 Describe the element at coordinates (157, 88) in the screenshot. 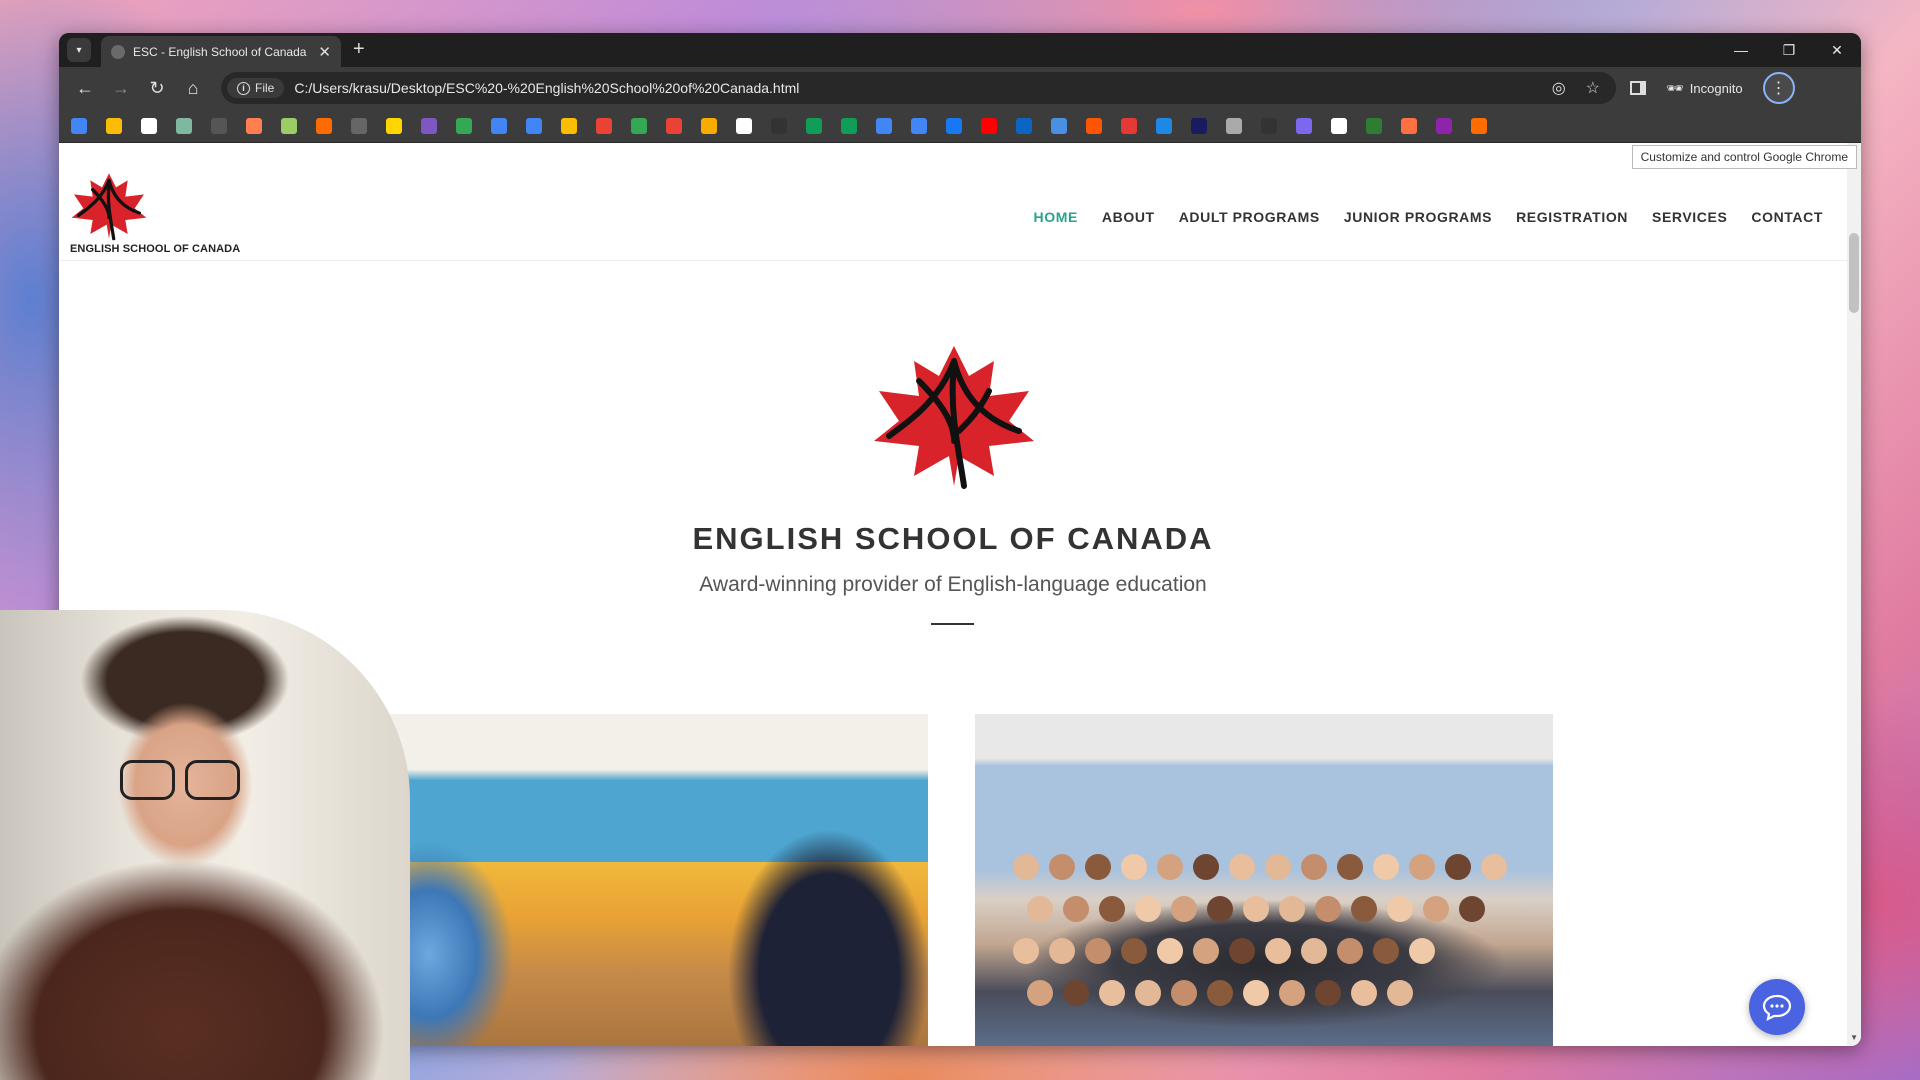

I see `reload-icon: ↻` at that location.